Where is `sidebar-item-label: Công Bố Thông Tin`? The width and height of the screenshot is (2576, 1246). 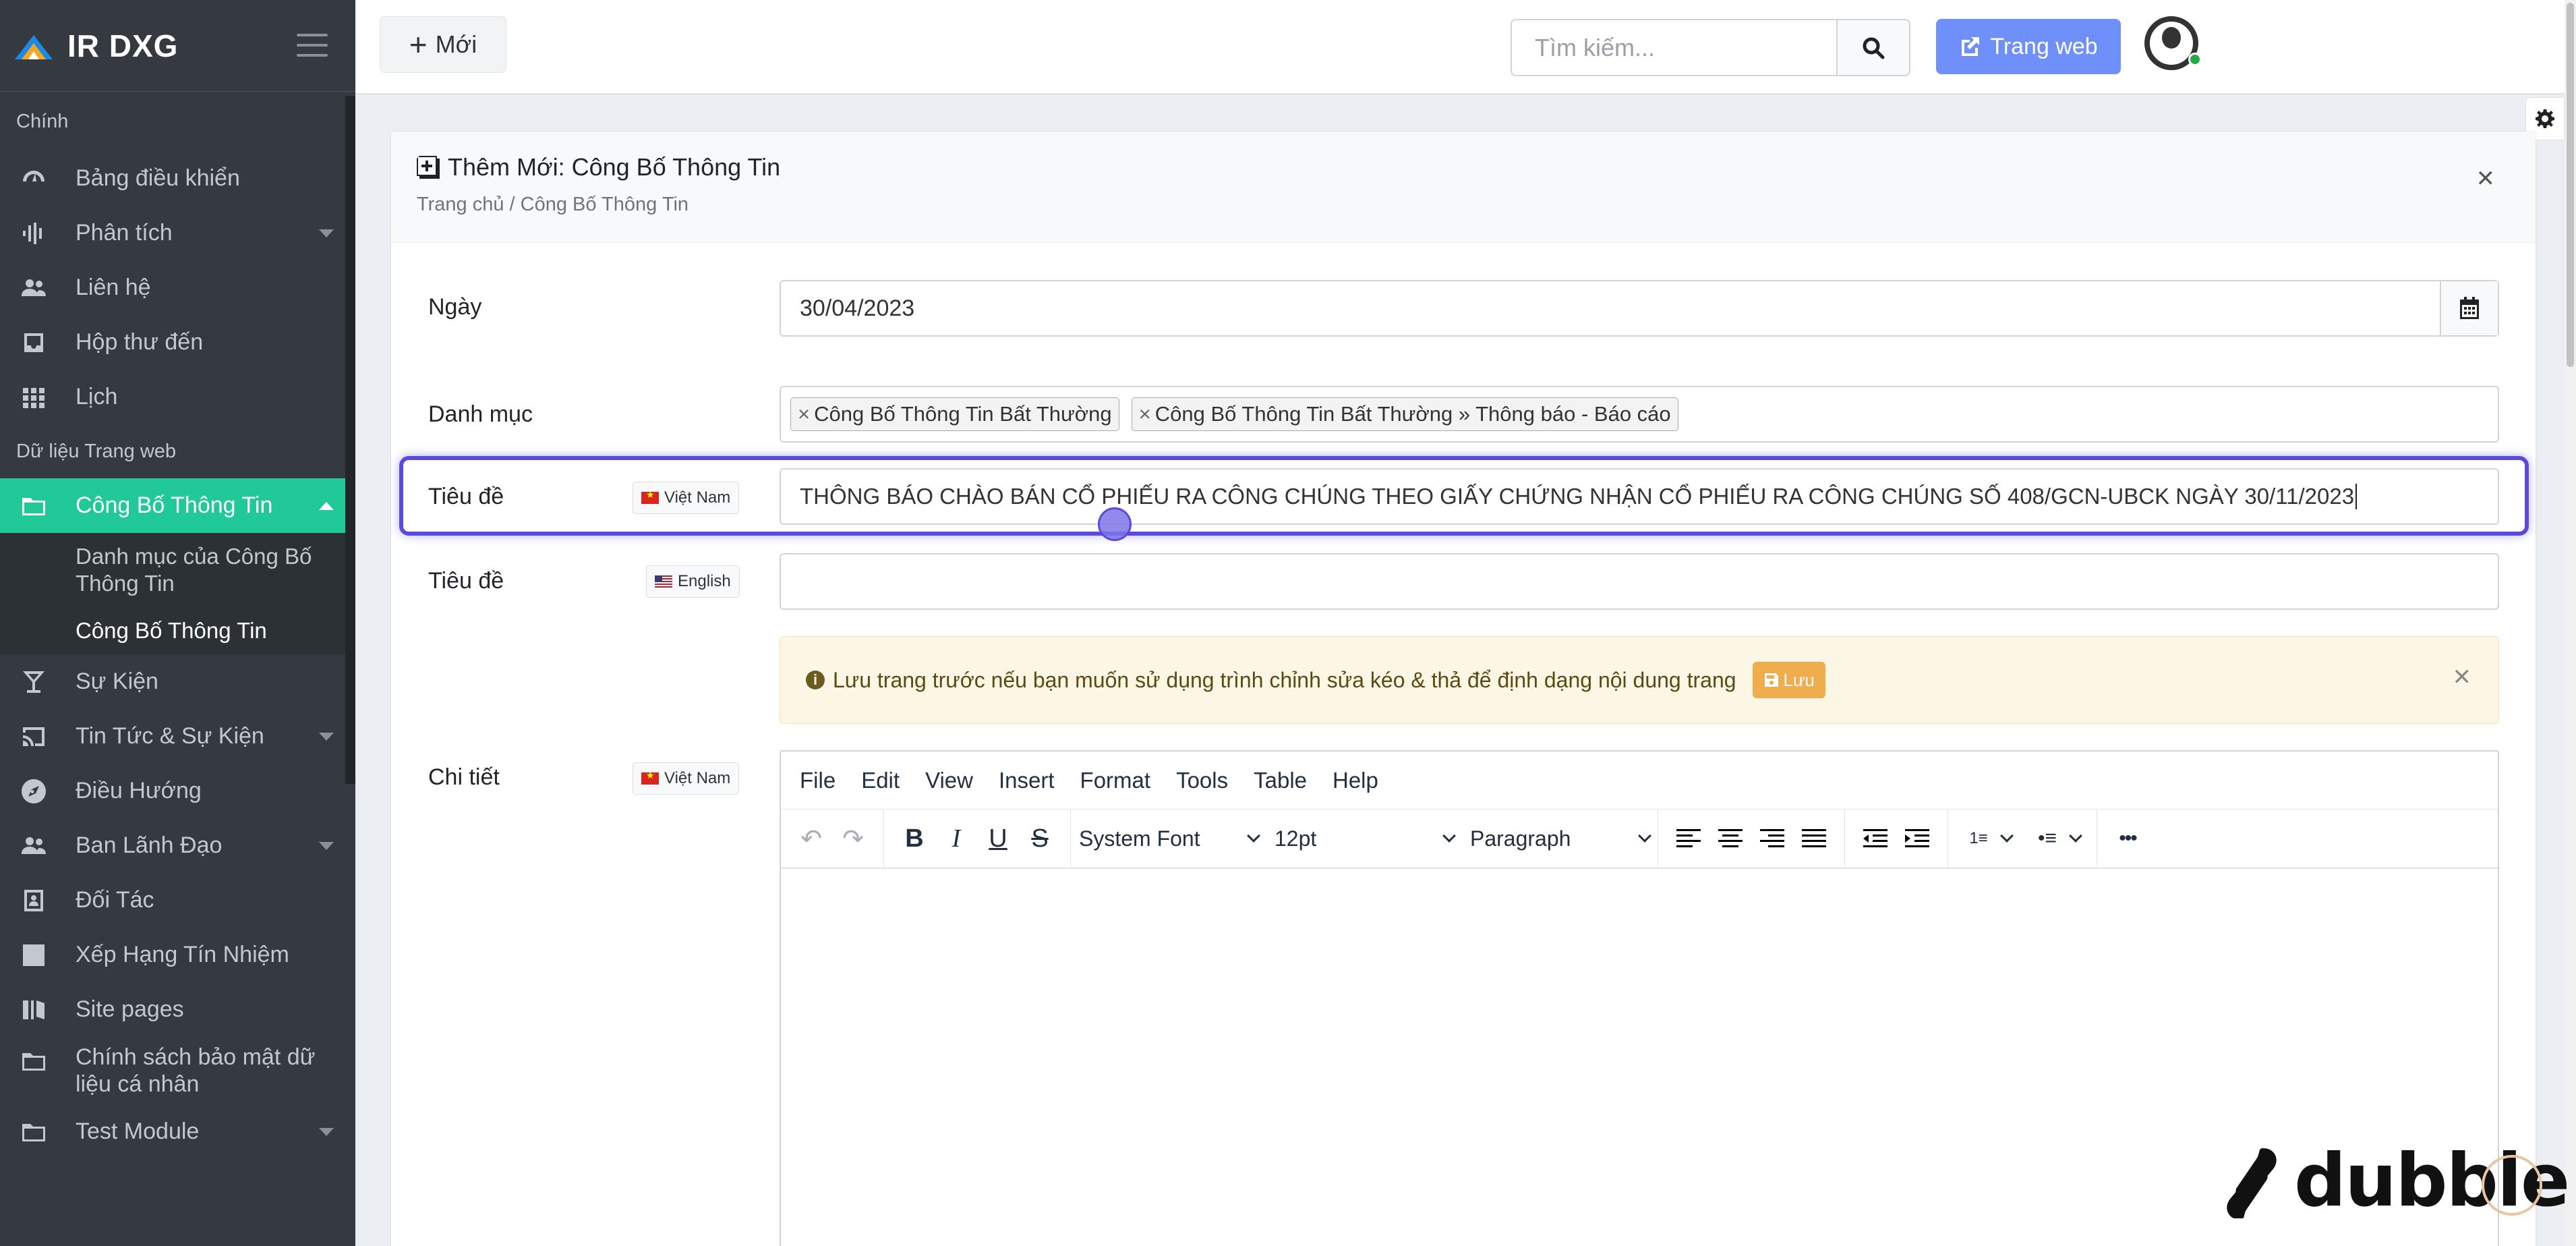 sidebar-item-label: Công Bố Thông Tin is located at coordinates (172, 631).